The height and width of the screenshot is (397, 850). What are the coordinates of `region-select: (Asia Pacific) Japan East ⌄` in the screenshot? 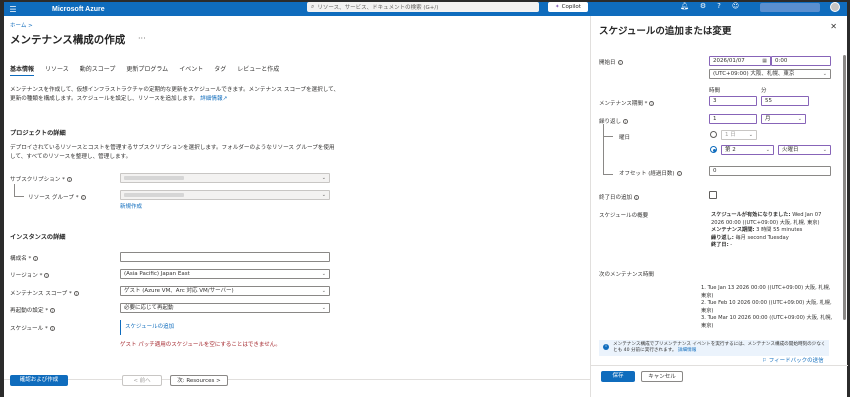 It's located at (225, 274).